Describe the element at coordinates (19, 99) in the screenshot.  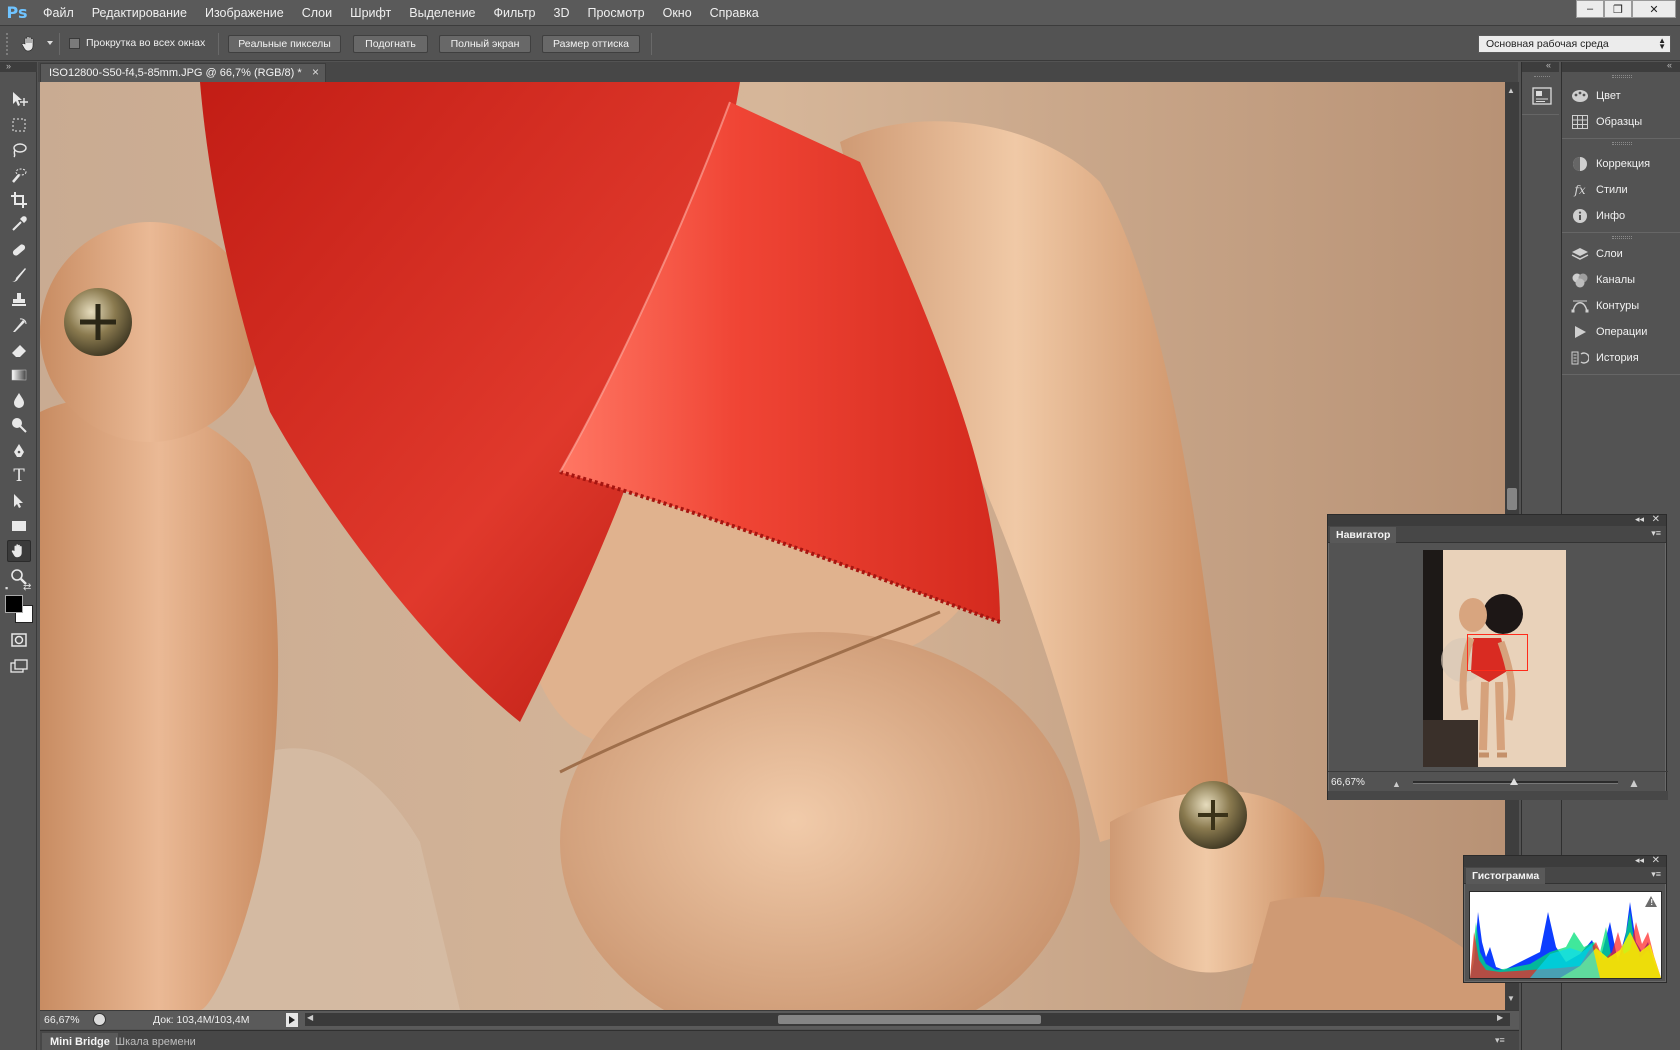
I see `move-tool-icon` at that location.